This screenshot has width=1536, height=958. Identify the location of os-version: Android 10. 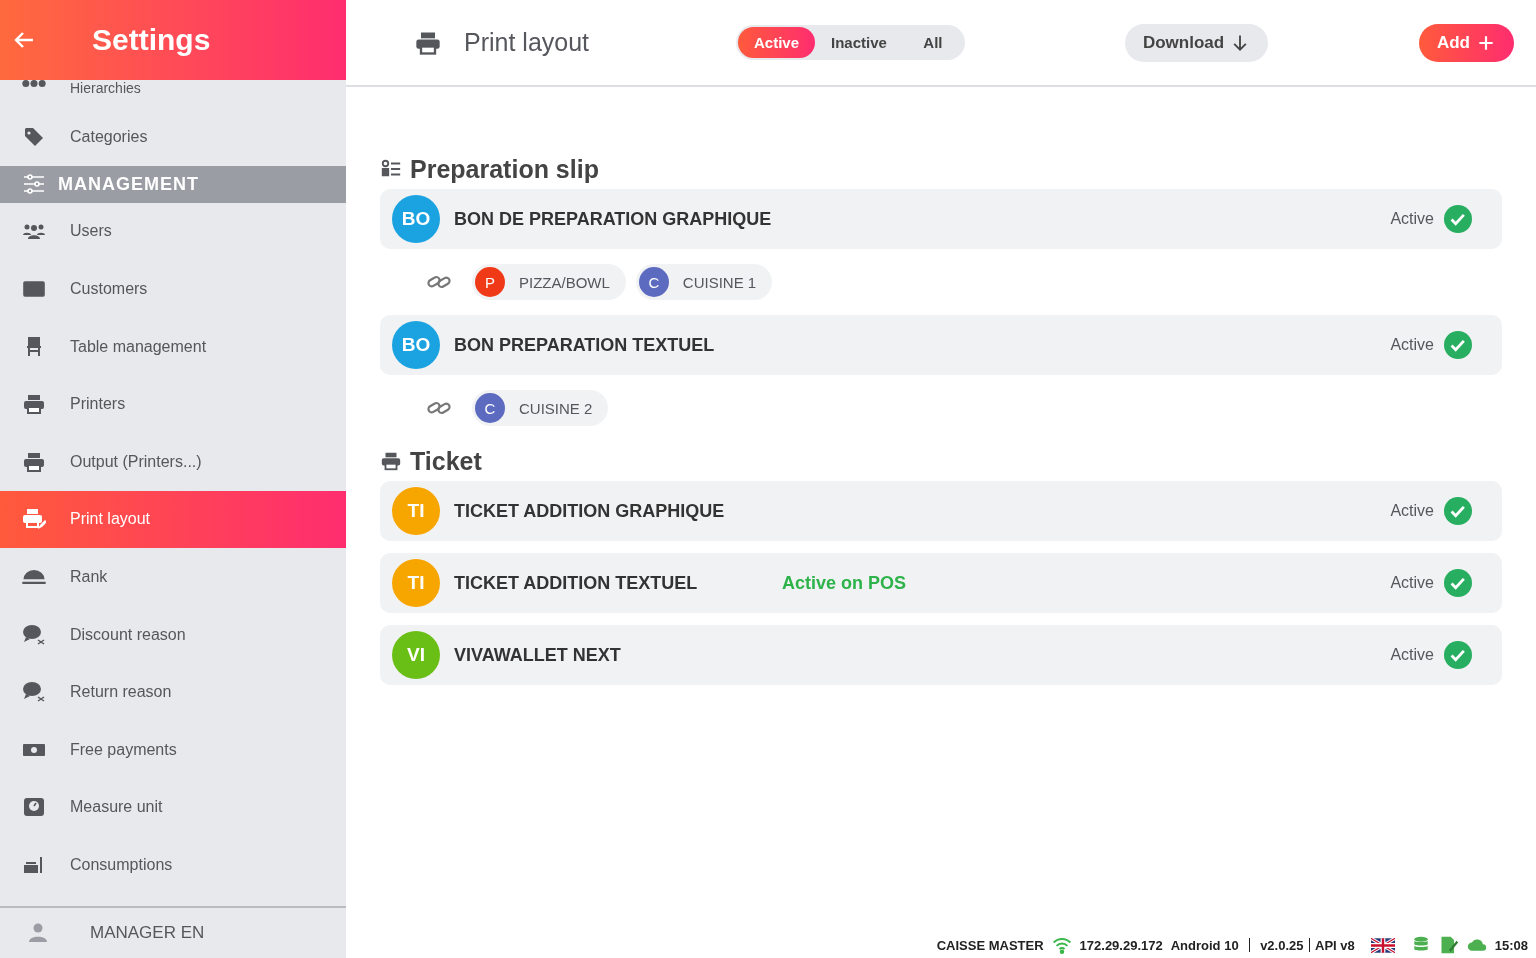
(1204, 945).